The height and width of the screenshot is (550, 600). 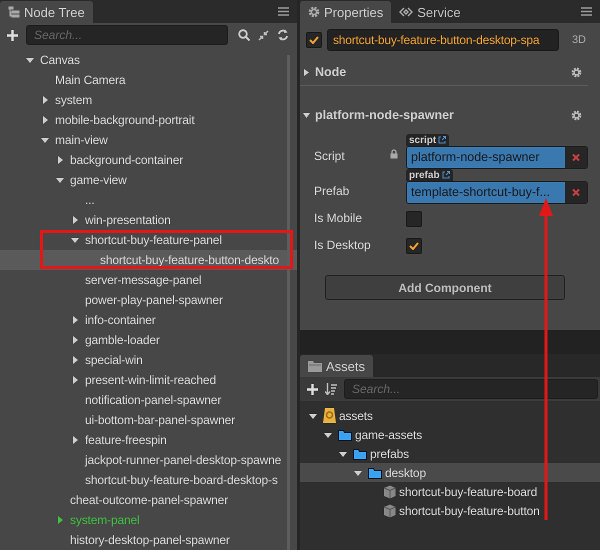 I want to click on asset-row: shortcut-buy-feature-board, so click(x=450, y=491).